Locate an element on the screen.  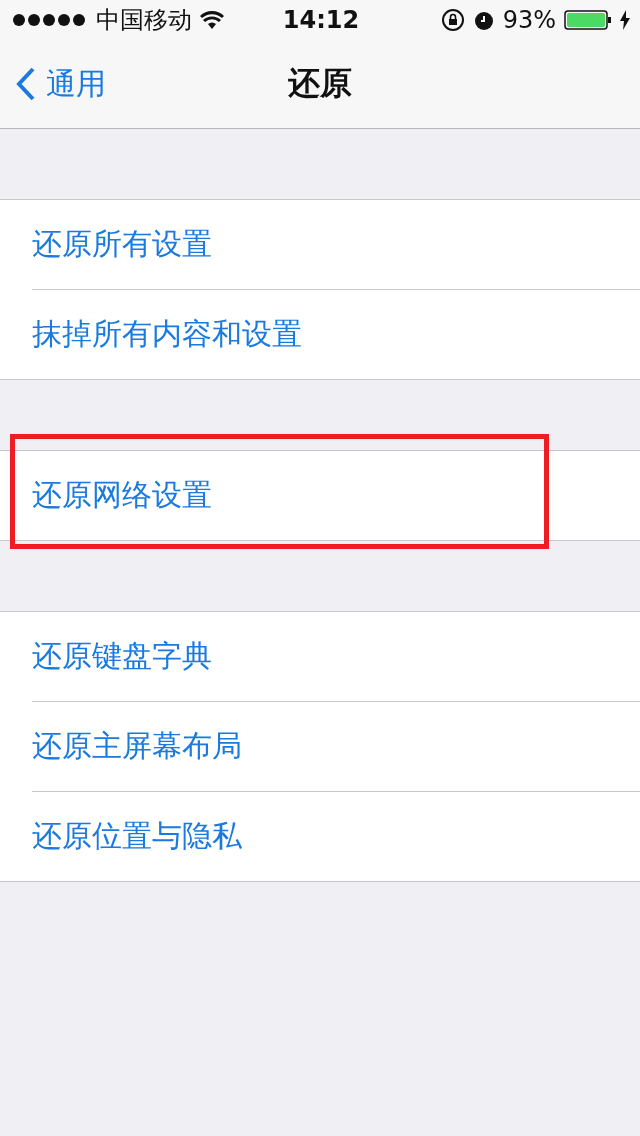
wifi-icon is located at coordinates (212, 20).